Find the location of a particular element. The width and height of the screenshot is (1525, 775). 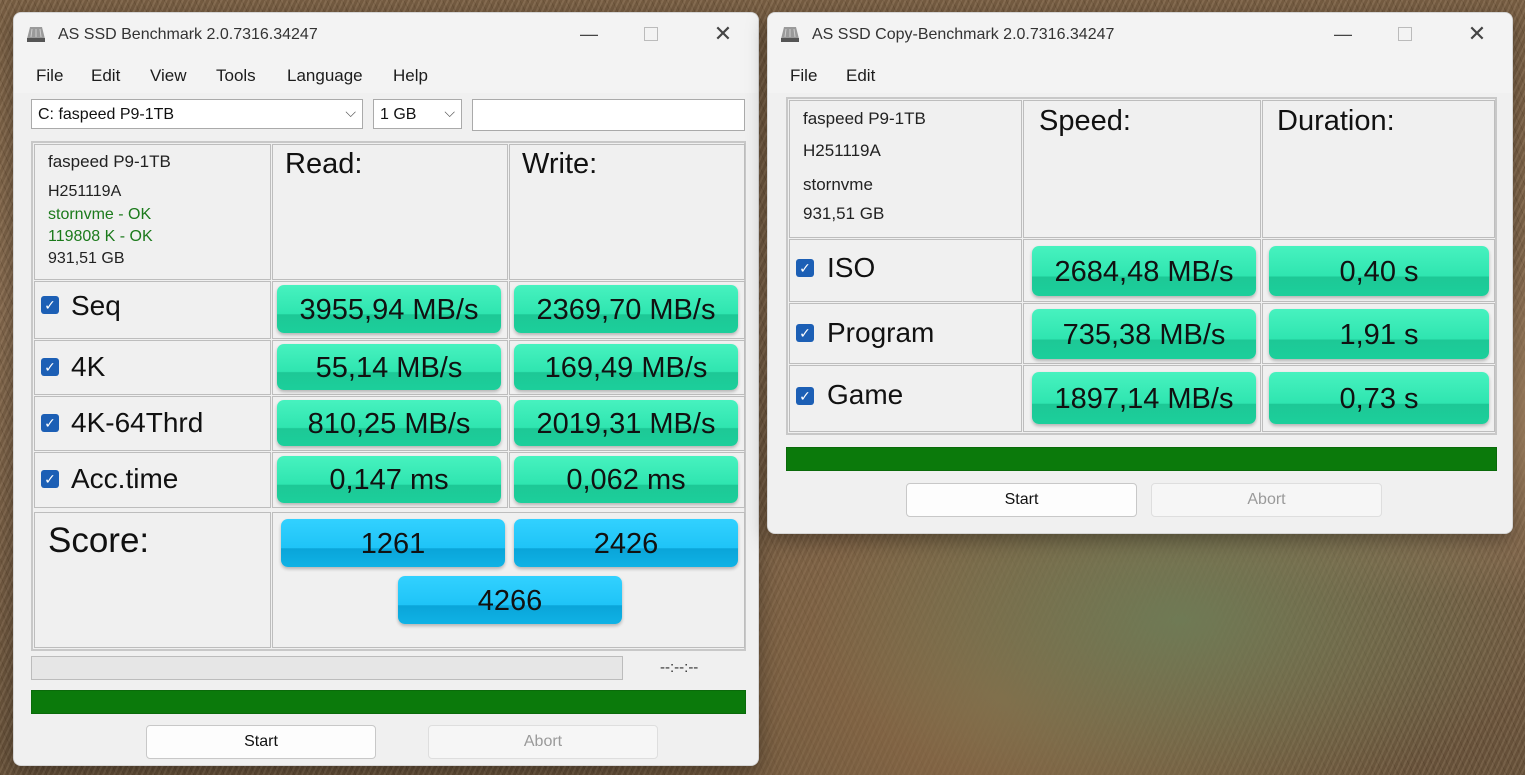

row-4k64-read-cell: 810,25 MB/s is located at coordinates (390, 423).